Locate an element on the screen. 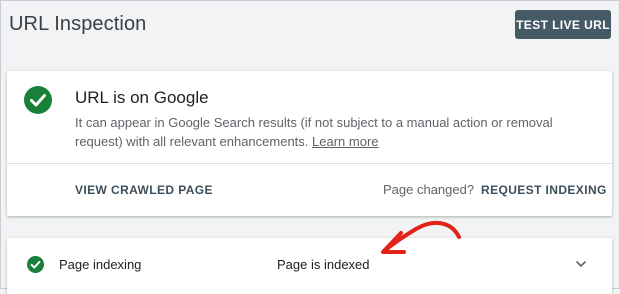 The width and height of the screenshot is (620, 294). page-indexing-status: Page is indexed is located at coordinates (323, 264).